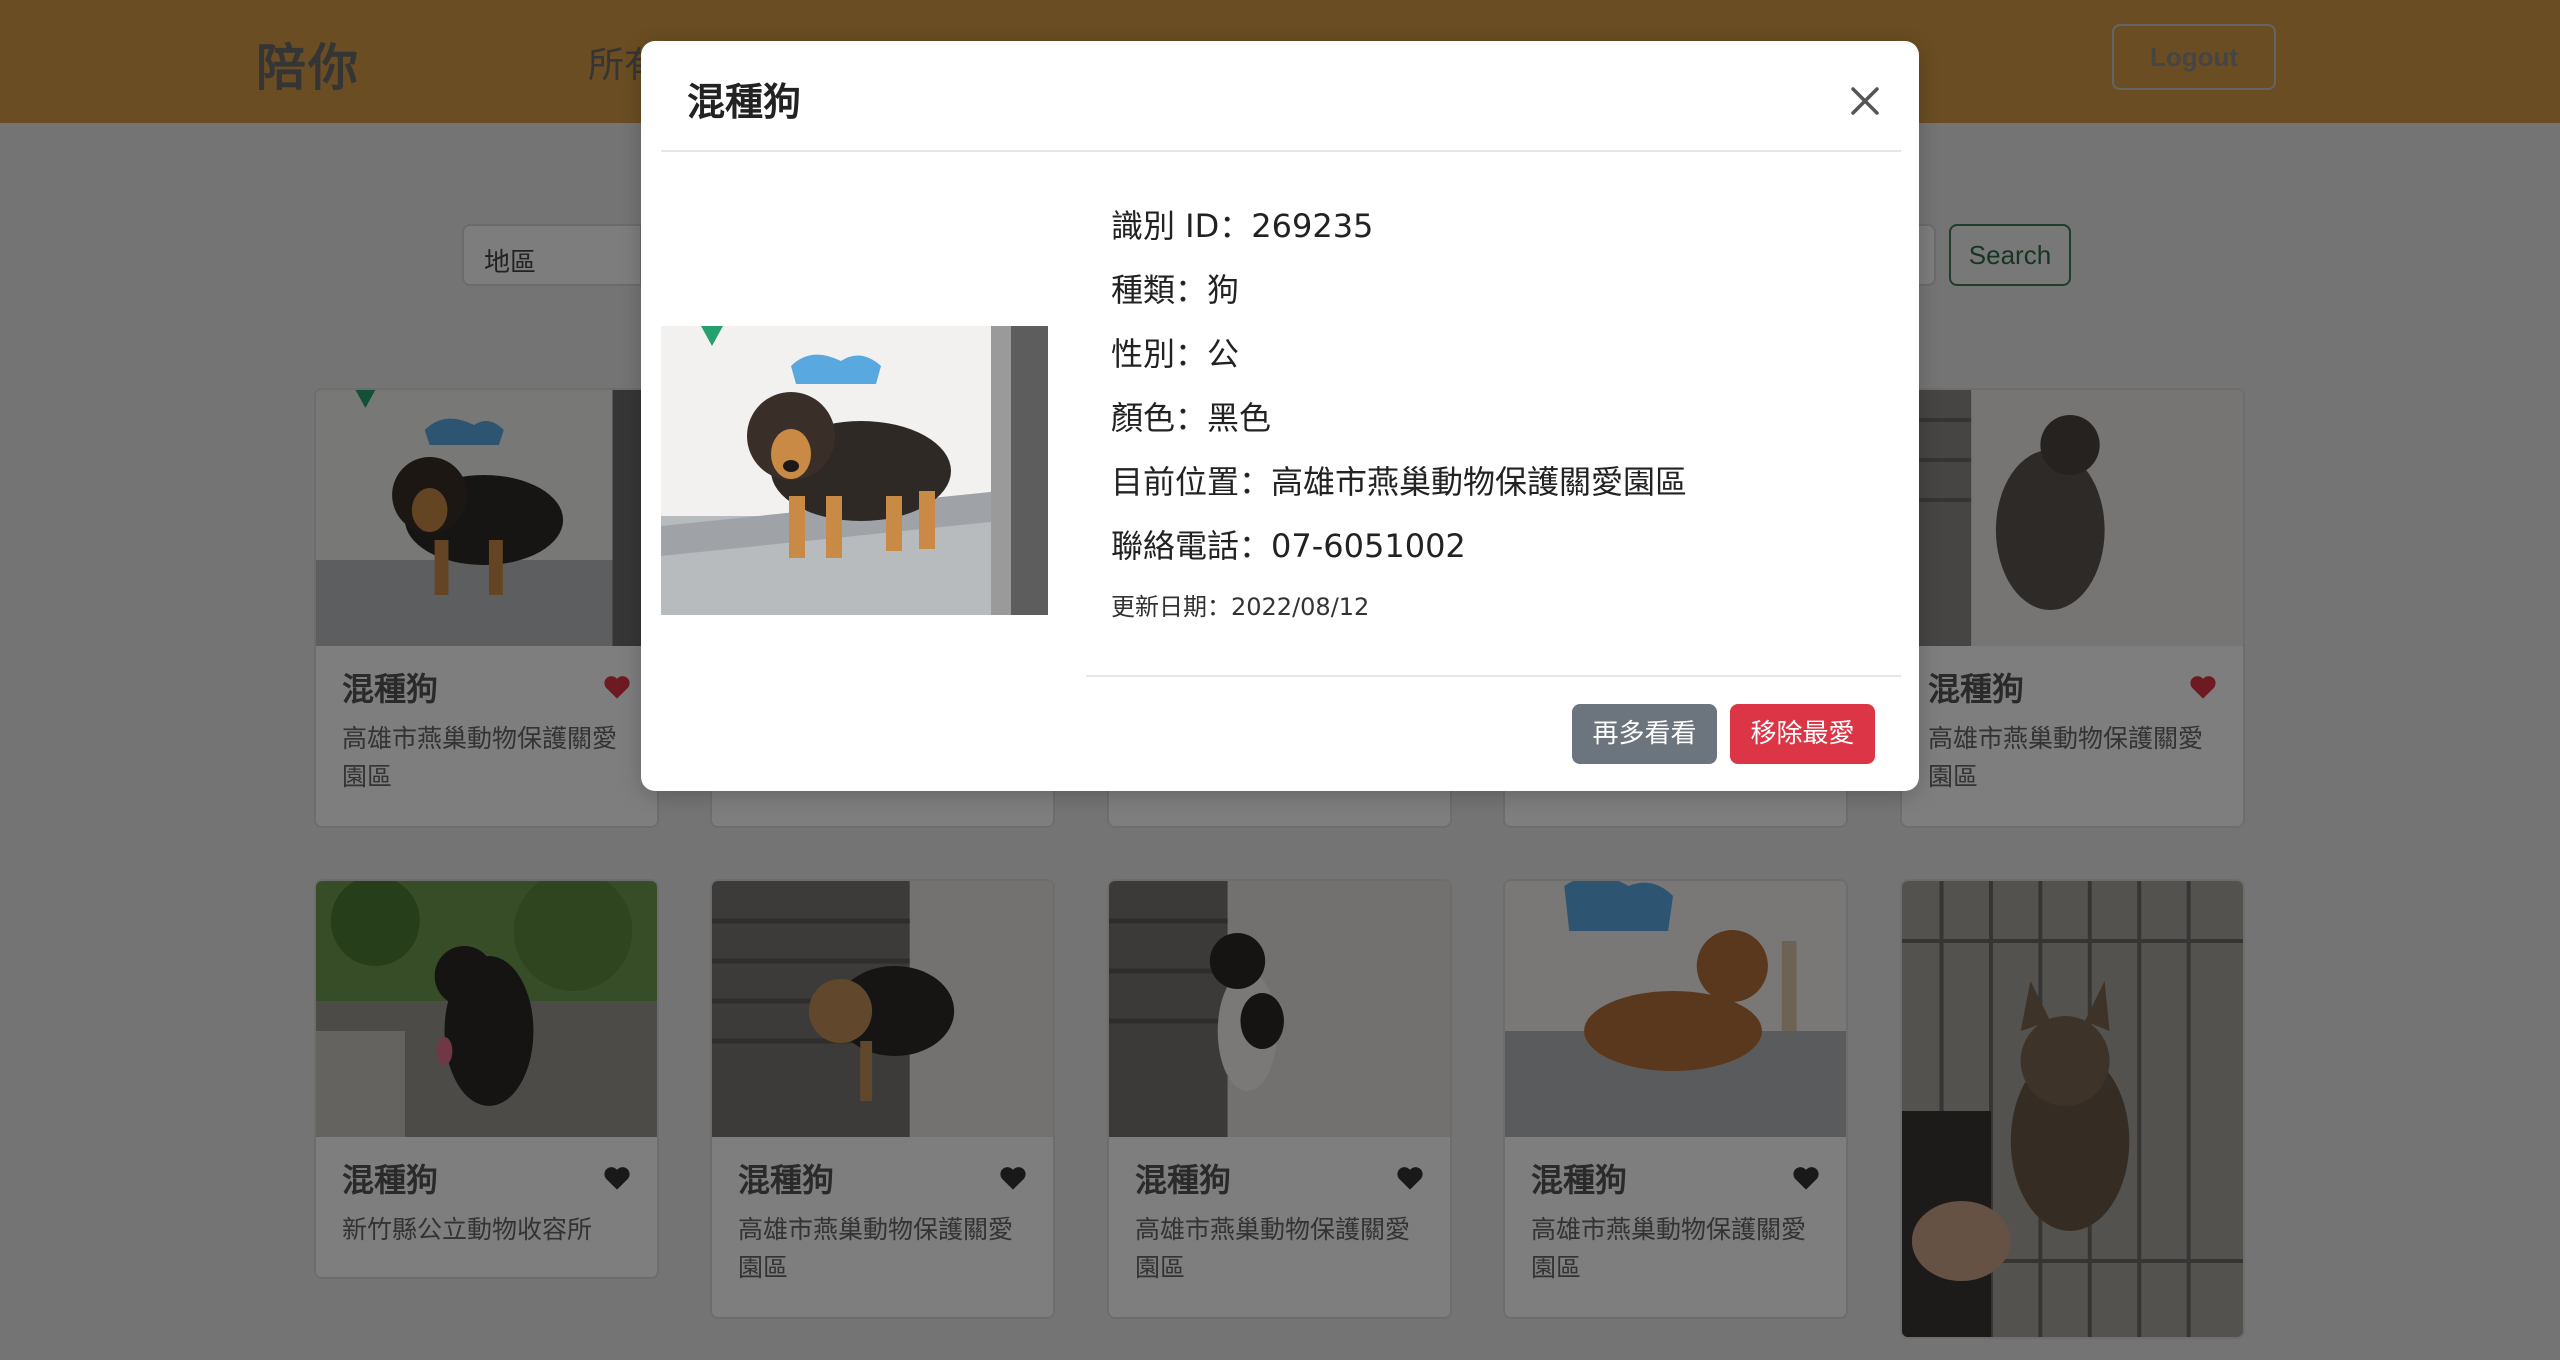 This screenshot has width=2560, height=1360. Describe the element at coordinates (1644, 734) in the screenshot. I see `see-more-button: 再多看看` at that location.